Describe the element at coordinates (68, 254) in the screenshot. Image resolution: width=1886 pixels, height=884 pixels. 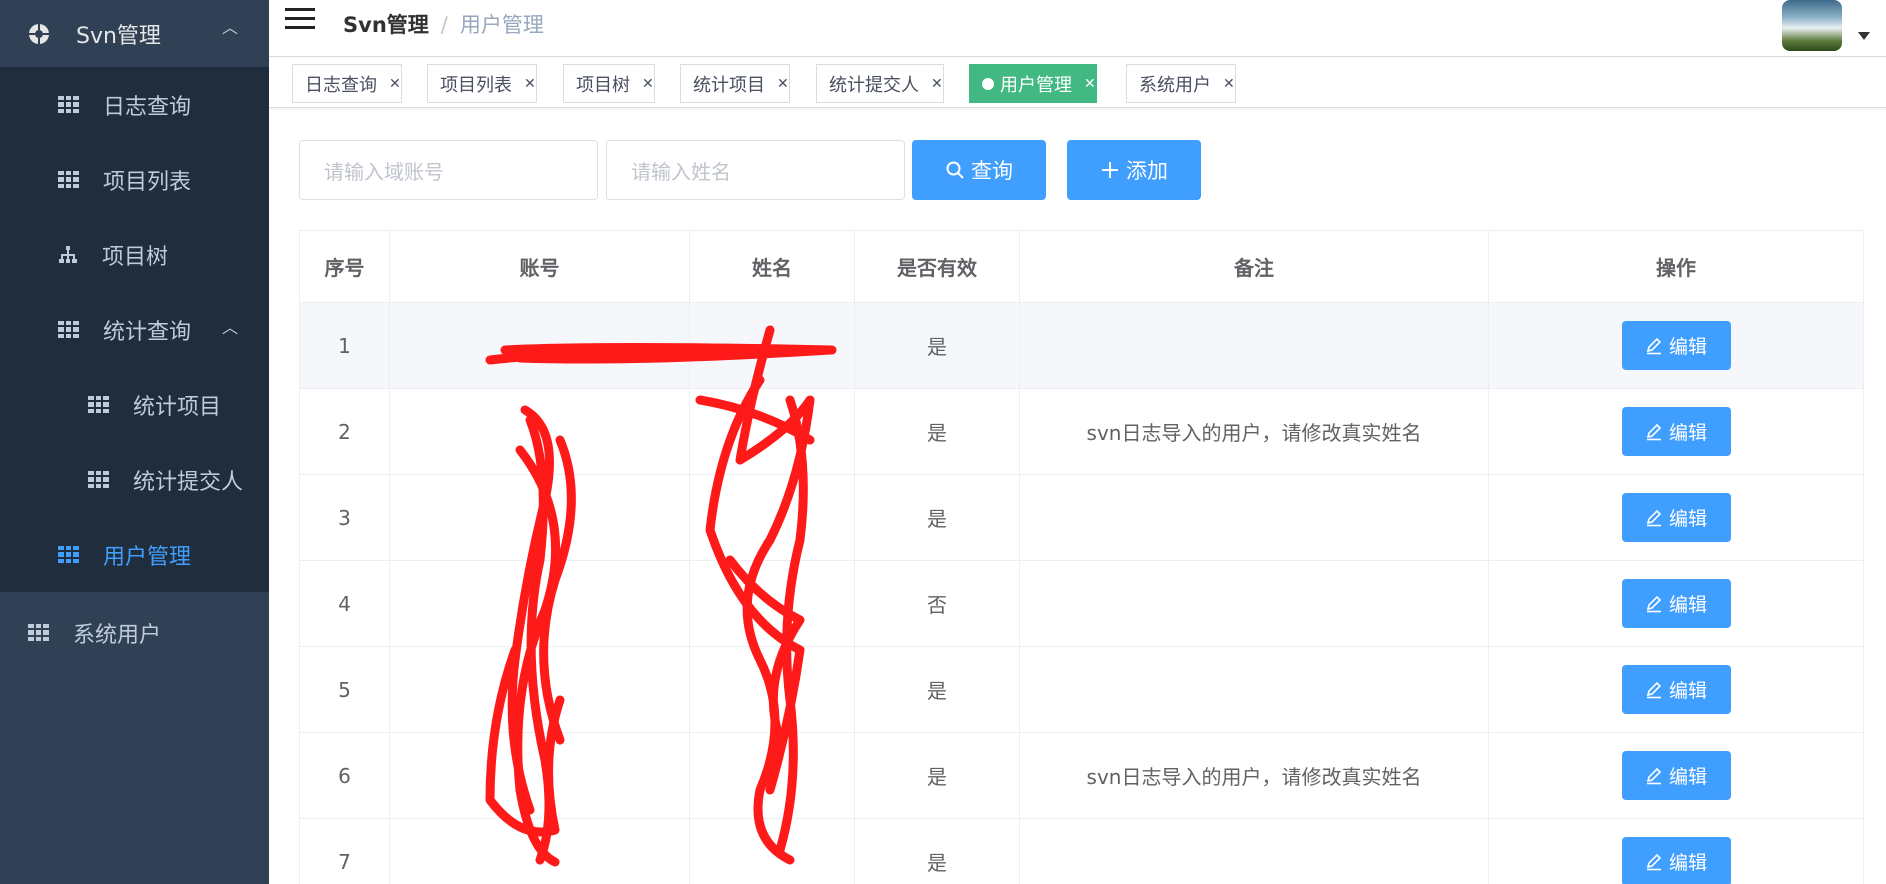
I see `tree-icon` at that location.